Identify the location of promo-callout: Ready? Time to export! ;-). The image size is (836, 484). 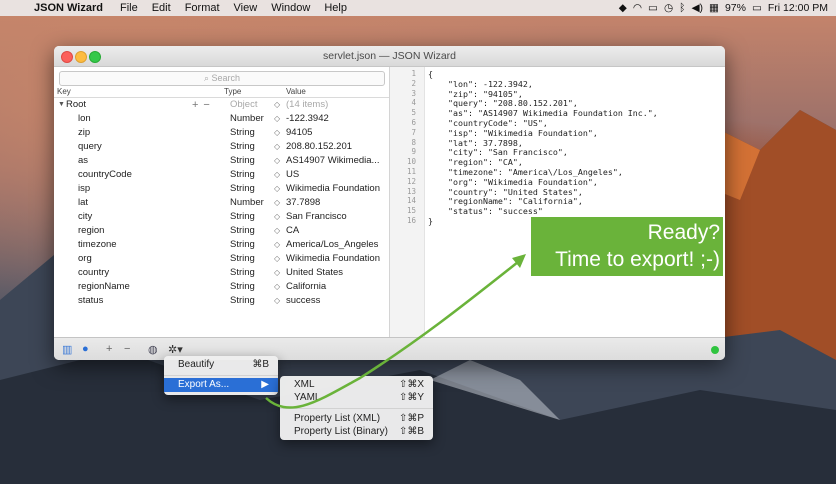
(627, 246).